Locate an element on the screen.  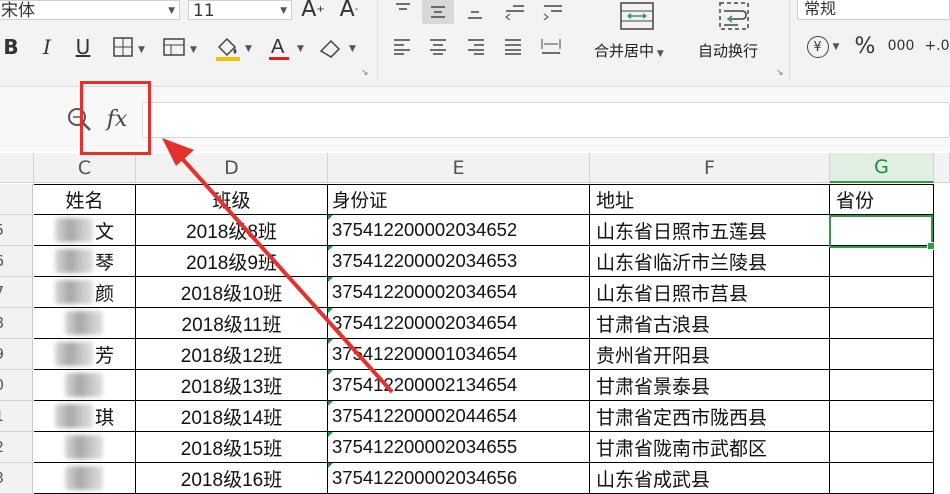
id-cell: 375412200001034654 is located at coordinates (459, 354).